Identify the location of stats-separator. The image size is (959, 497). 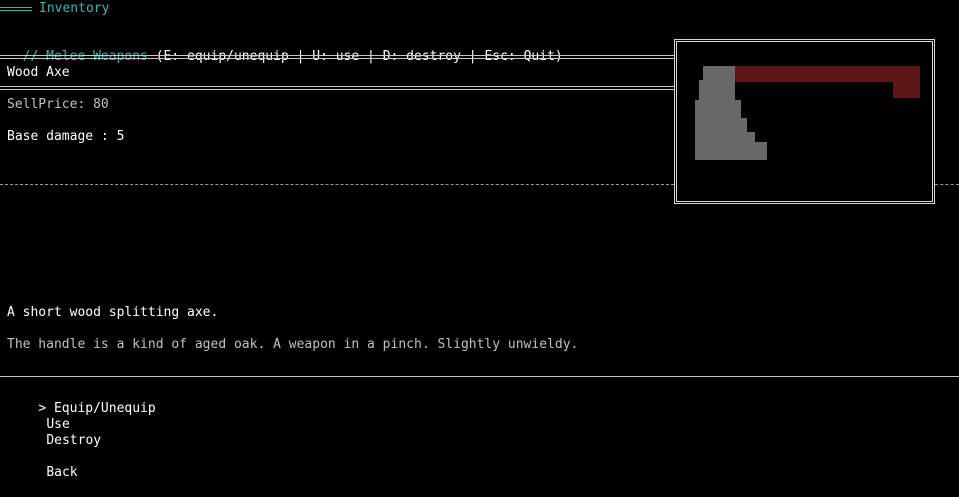
(337, 184).